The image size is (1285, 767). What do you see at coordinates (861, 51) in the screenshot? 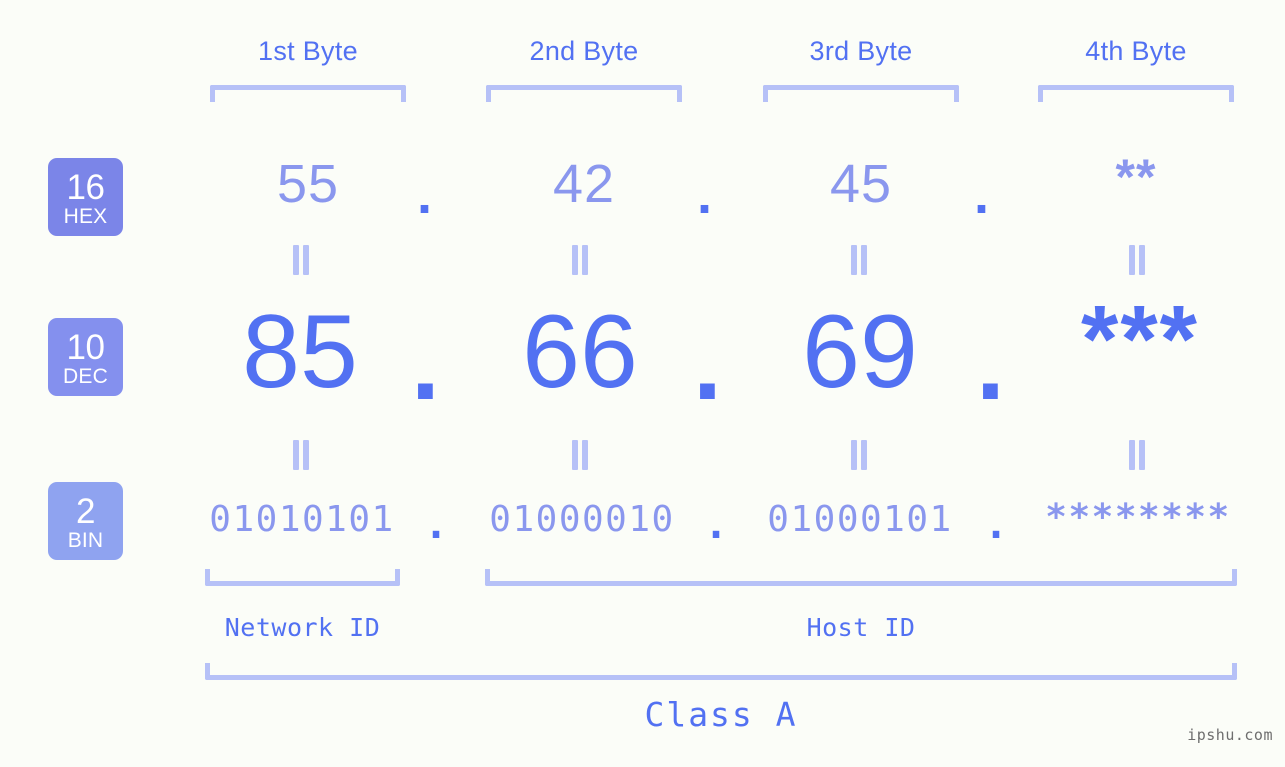
I see `byte-header-label-3: 3rd Byte` at bounding box center [861, 51].